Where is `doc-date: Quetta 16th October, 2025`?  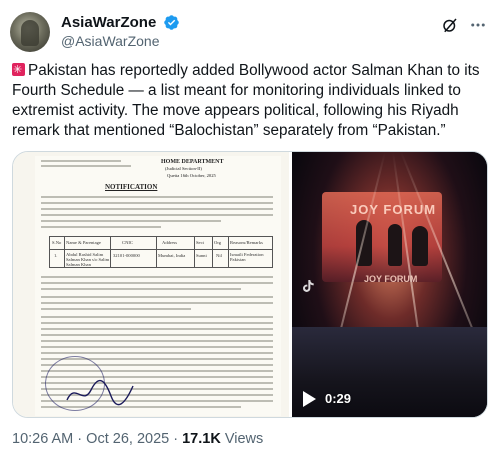 doc-date: Quetta 16th October, 2025 is located at coordinates (191, 175).